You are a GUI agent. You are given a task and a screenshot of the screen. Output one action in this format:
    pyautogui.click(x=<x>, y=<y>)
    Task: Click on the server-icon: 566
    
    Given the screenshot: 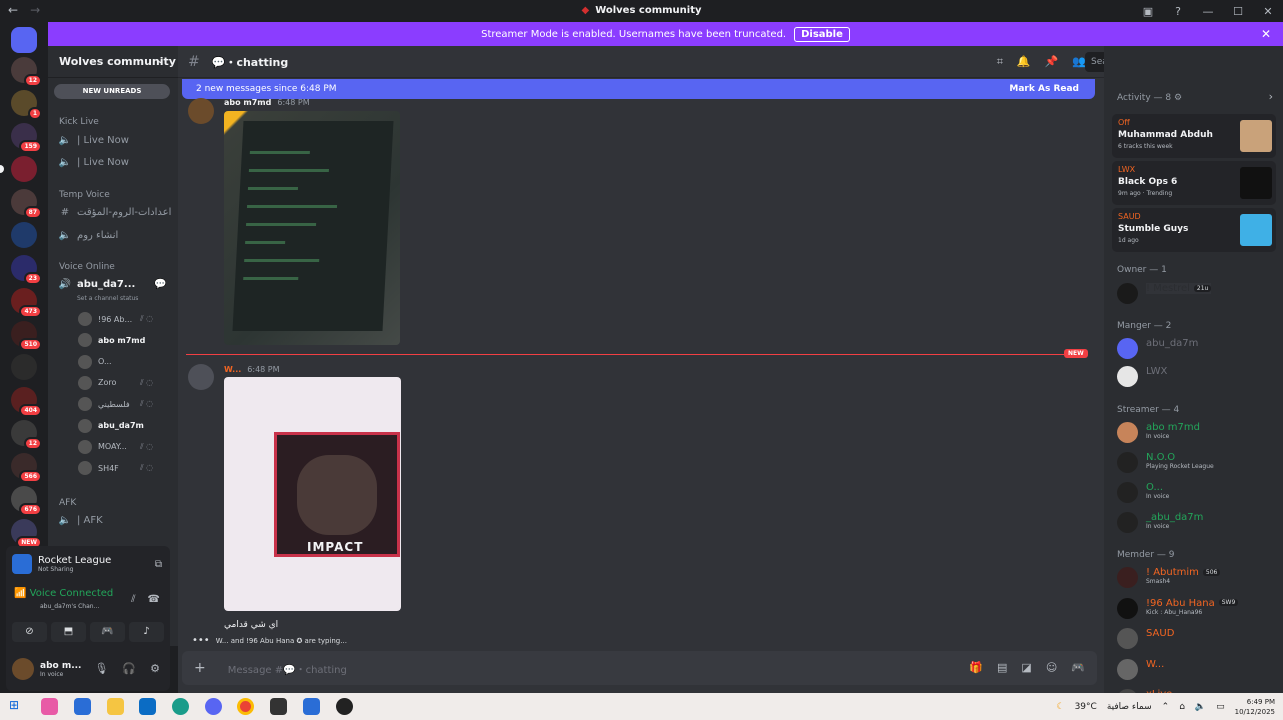 What is the action you would take?
    pyautogui.click(x=26, y=468)
    